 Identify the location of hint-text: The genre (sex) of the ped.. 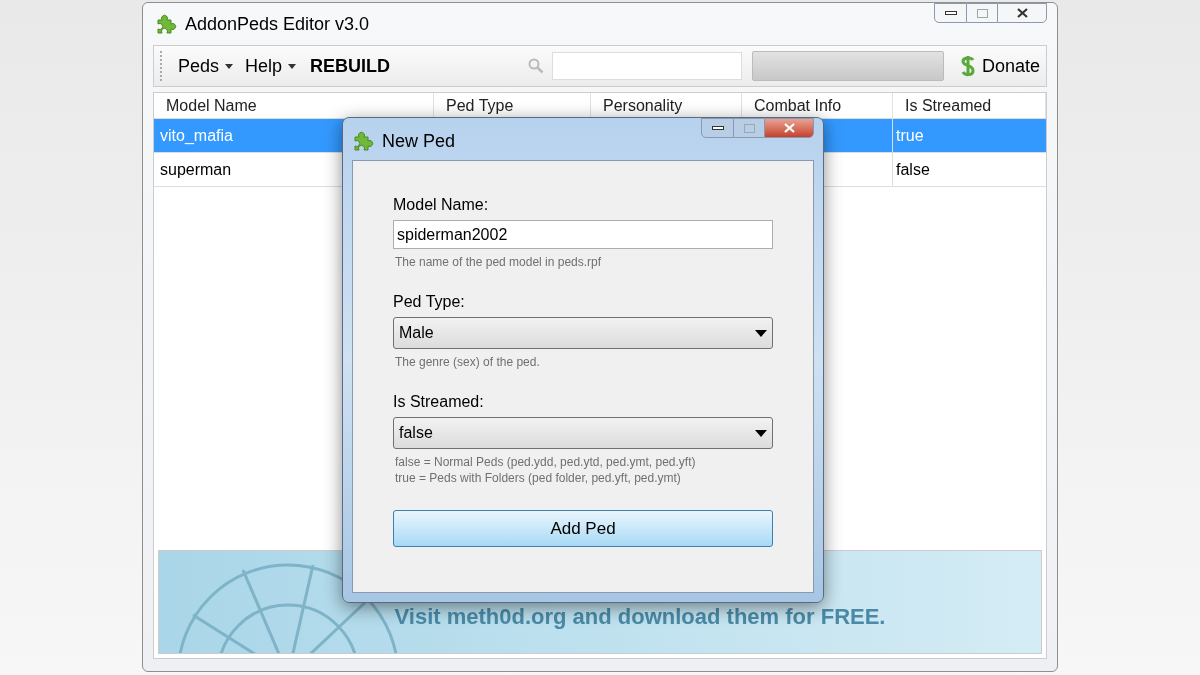
(468, 362).